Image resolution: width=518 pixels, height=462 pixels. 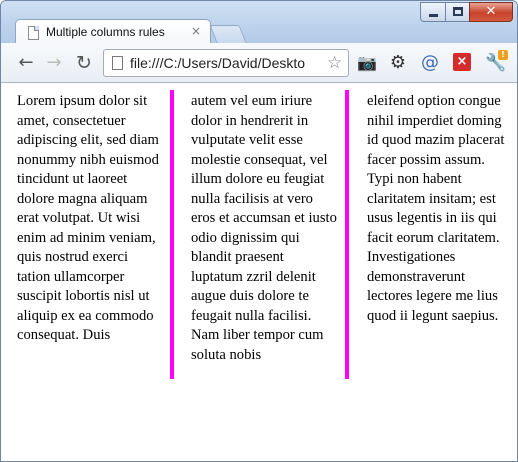 What do you see at coordinates (433, 12) in the screenshot?
I see `minimize-button` at bounding box center [433, 12].